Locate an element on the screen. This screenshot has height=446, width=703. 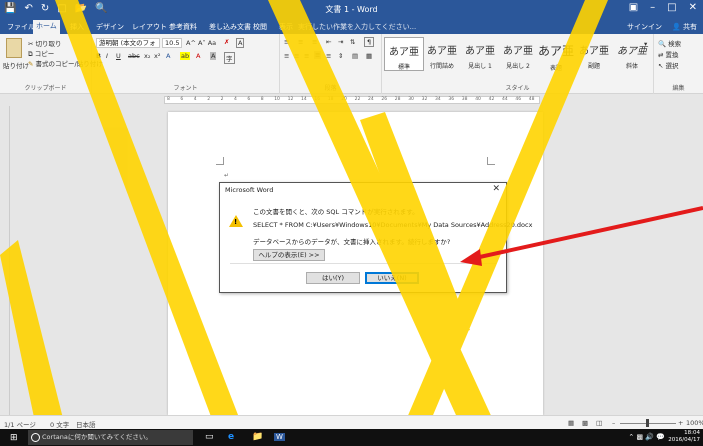
align-center-icon: ≡ is located at coordinates (296, 56).